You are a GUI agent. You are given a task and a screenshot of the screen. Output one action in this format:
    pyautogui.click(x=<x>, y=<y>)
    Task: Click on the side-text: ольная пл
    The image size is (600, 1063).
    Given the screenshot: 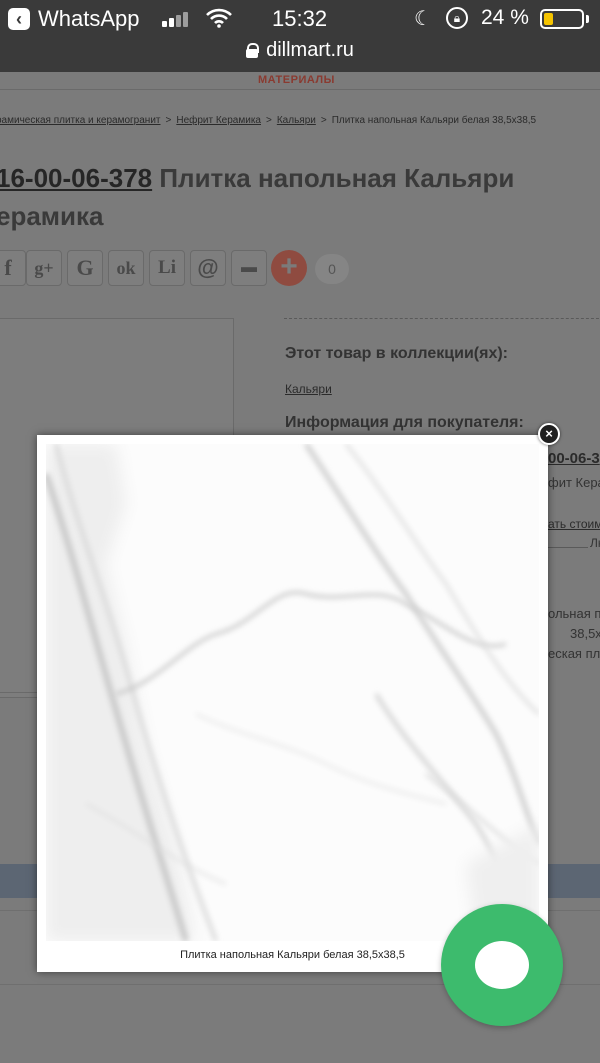 What is the action you would take?
    pyautogui.click(x=574, y=613)
    